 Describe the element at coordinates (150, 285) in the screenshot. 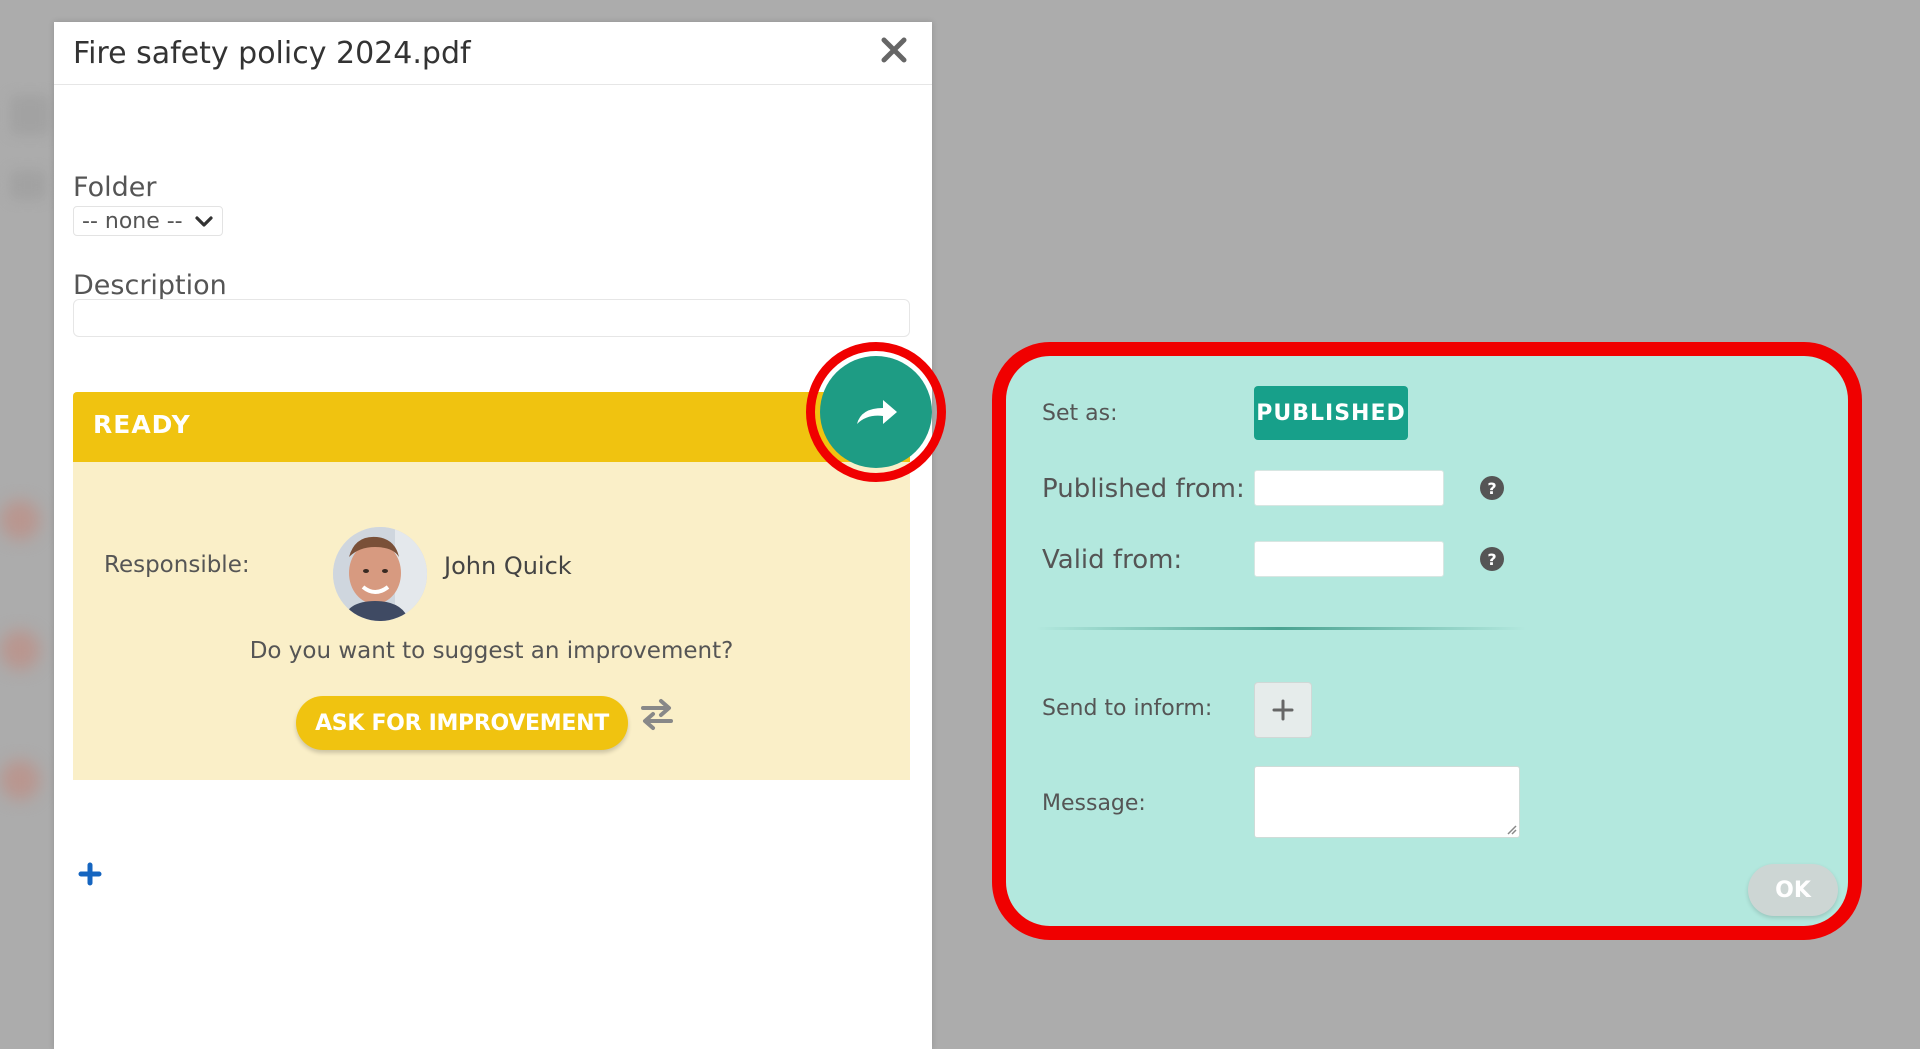

I see `description-label: Description` at that location.